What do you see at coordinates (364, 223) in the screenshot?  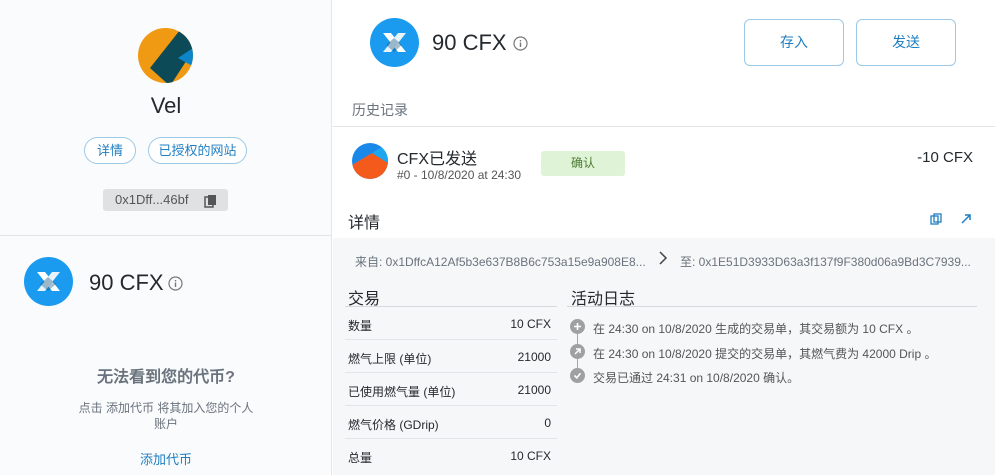 I see `details-heading: 详情` at bounding box center [364, 223].